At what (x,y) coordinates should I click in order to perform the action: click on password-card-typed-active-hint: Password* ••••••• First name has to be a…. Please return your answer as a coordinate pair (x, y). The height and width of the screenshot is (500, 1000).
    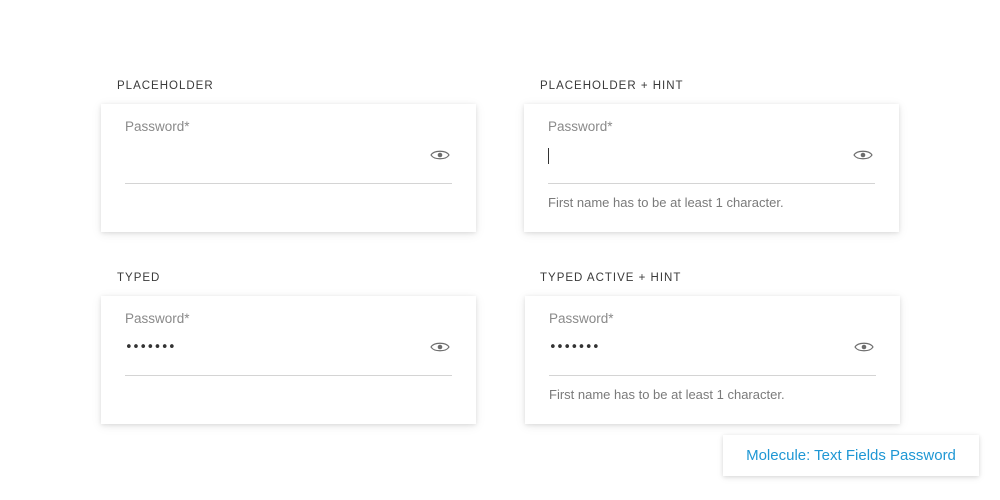
    Looking at the image, I should click on (712, 360).